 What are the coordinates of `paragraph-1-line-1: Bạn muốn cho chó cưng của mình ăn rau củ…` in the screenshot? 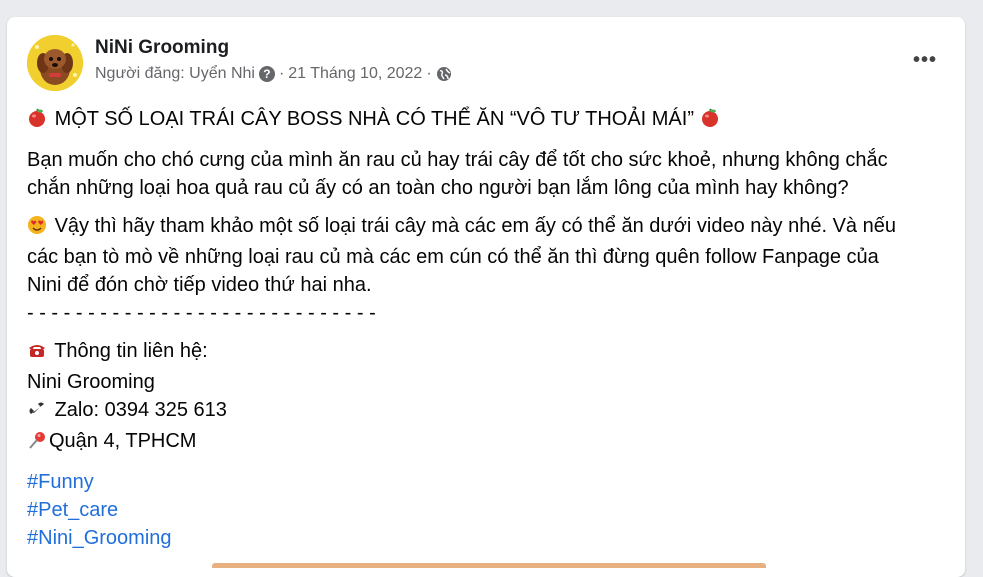 It's located at (457, 160).